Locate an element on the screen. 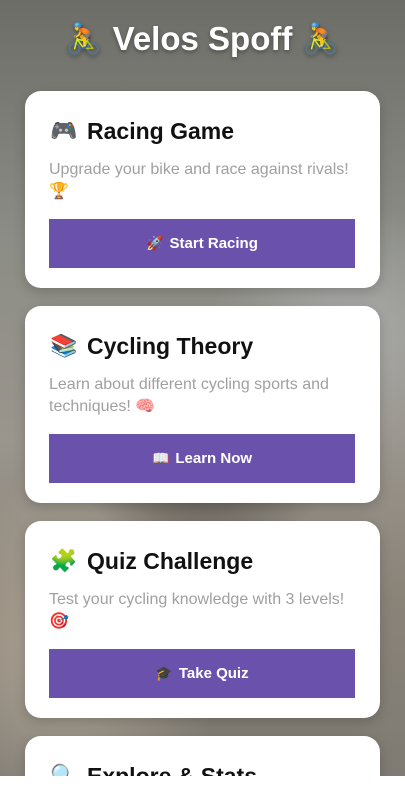 The height and width of the screenshot is (800, 405). take-quiz-button: 🎓 Take Quiz is located at coordinates (202, 673).